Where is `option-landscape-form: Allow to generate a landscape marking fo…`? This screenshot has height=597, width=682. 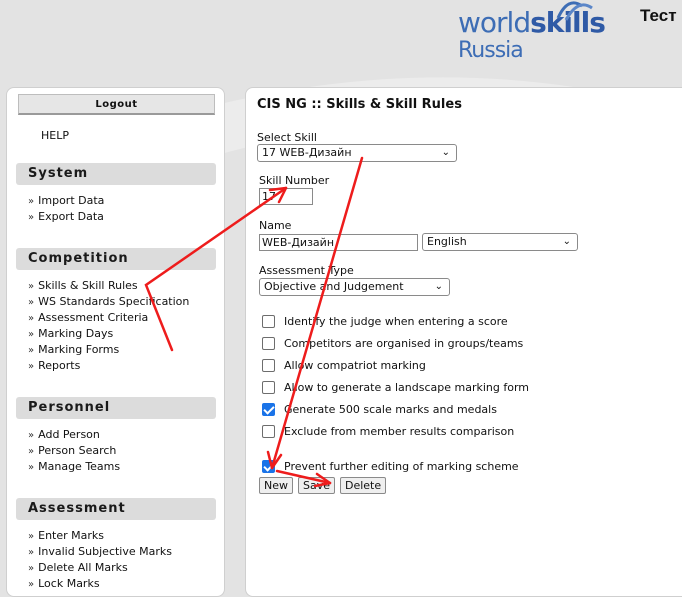 option-landscape-form: Allow to generate a landscape marking fo… is located at coordinates (395, 387).